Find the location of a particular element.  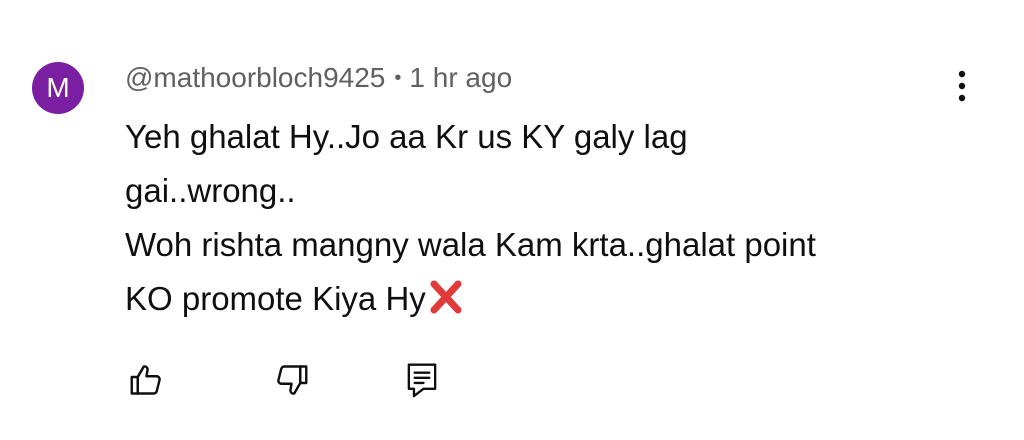

avatar: M is located at coordinates (58, 88).